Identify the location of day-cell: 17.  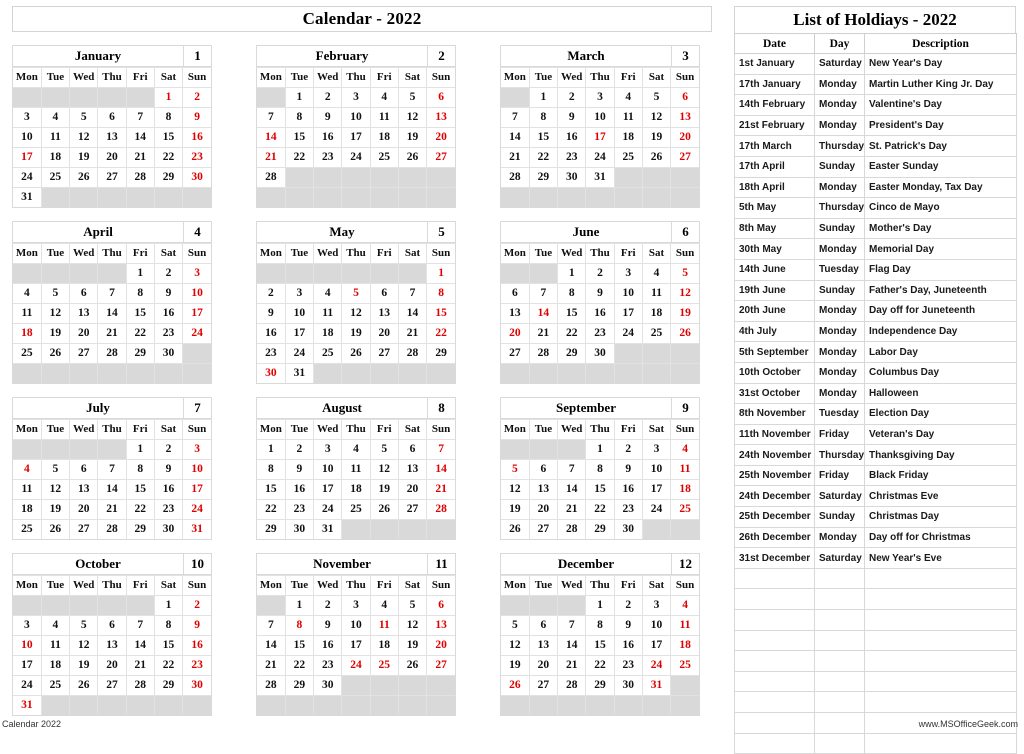
(656, 489).